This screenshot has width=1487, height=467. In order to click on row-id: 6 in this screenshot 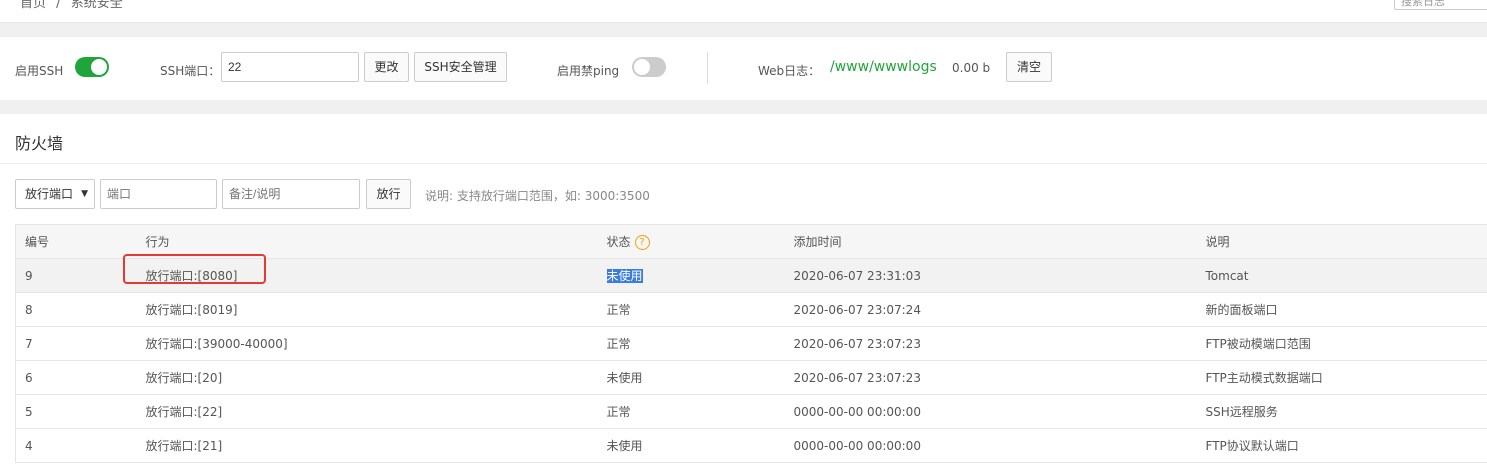, I will do `click(76, 377)`.